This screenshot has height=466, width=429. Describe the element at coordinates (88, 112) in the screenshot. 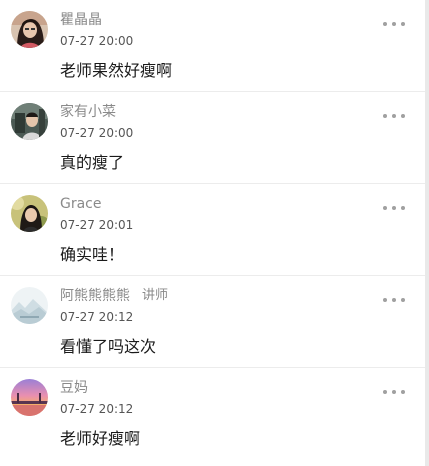

I see `commenter-name: 家有小菜` at that location.